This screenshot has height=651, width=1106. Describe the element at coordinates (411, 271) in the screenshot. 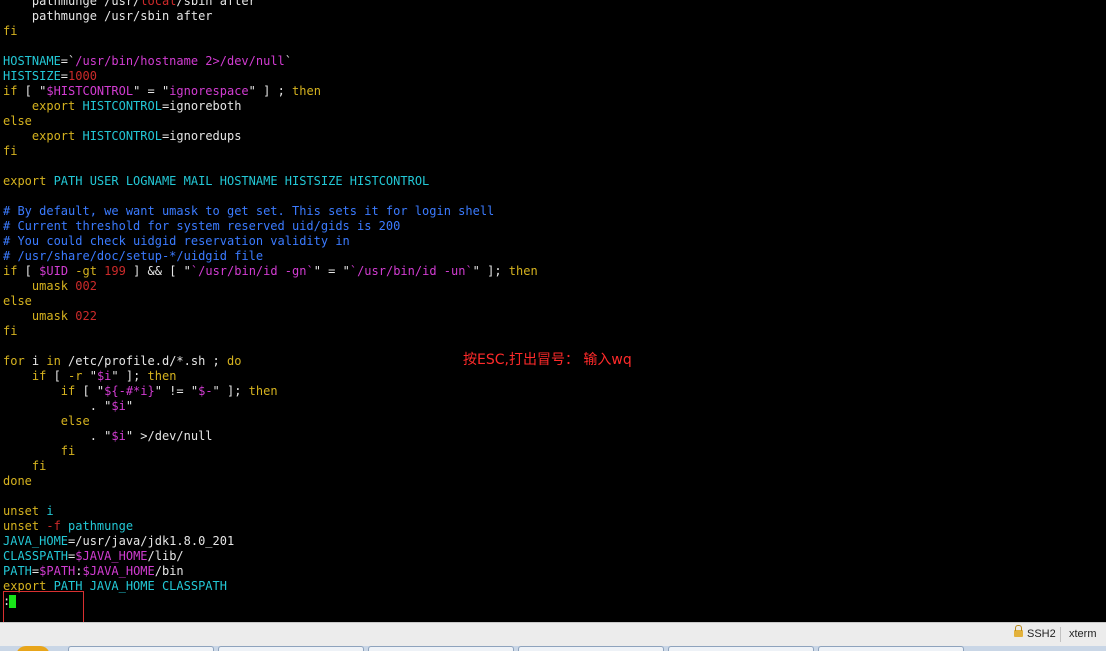

I see `code-token: `/usr/bin/id -un`` at that location.